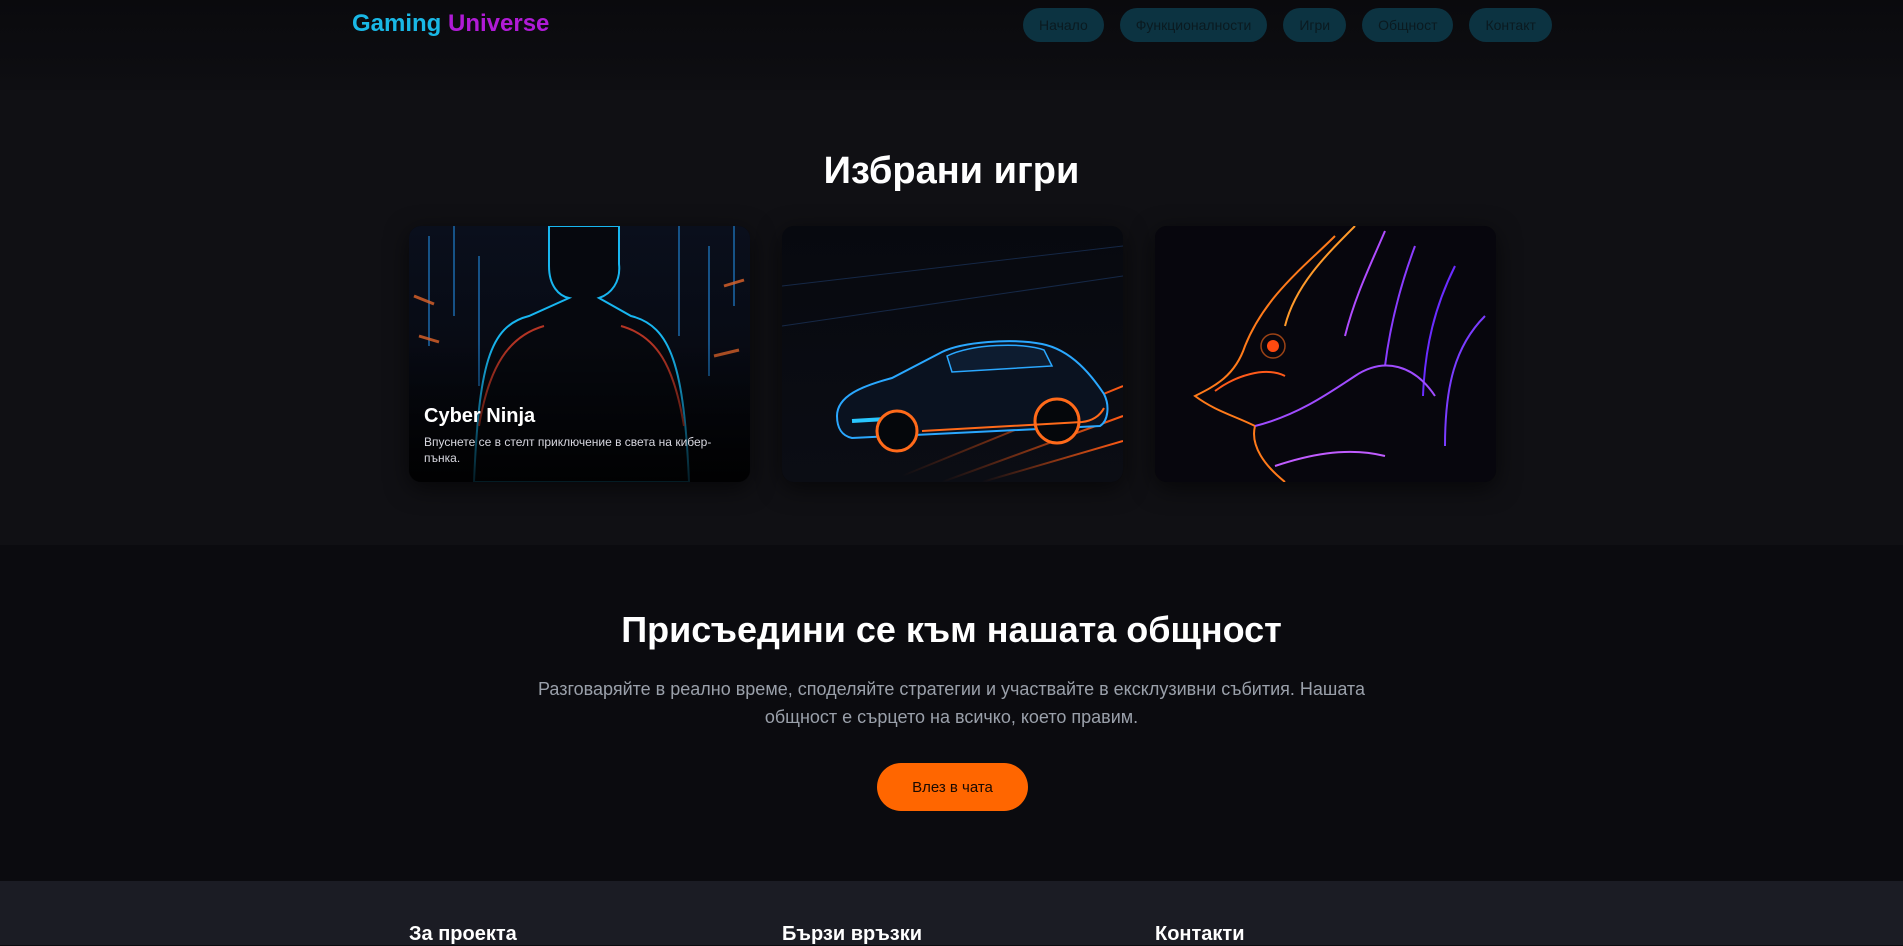 This screenshot has width=1903, height=946. I want to click on site-footer: За проекта Бързи връзки Контакти, so click(951, 913).